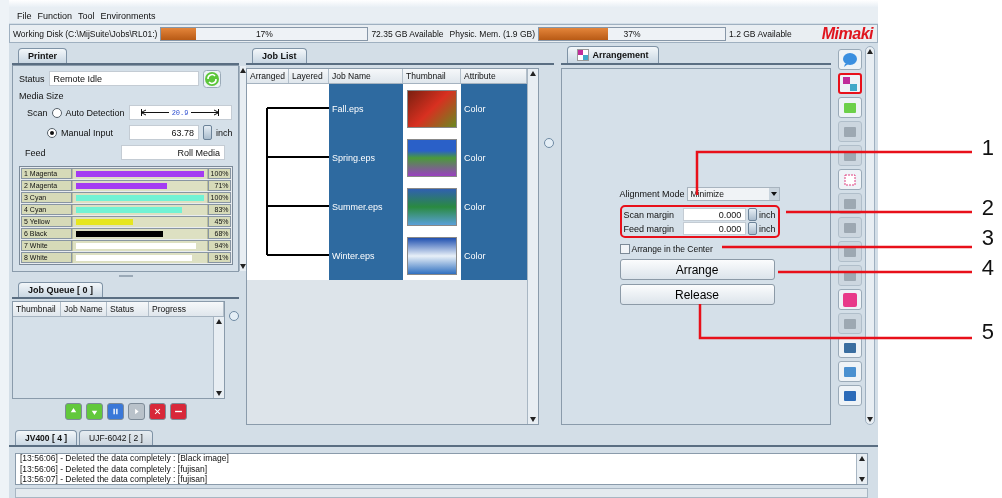  I want to click on scan-label: Scan, so click(37, 112).